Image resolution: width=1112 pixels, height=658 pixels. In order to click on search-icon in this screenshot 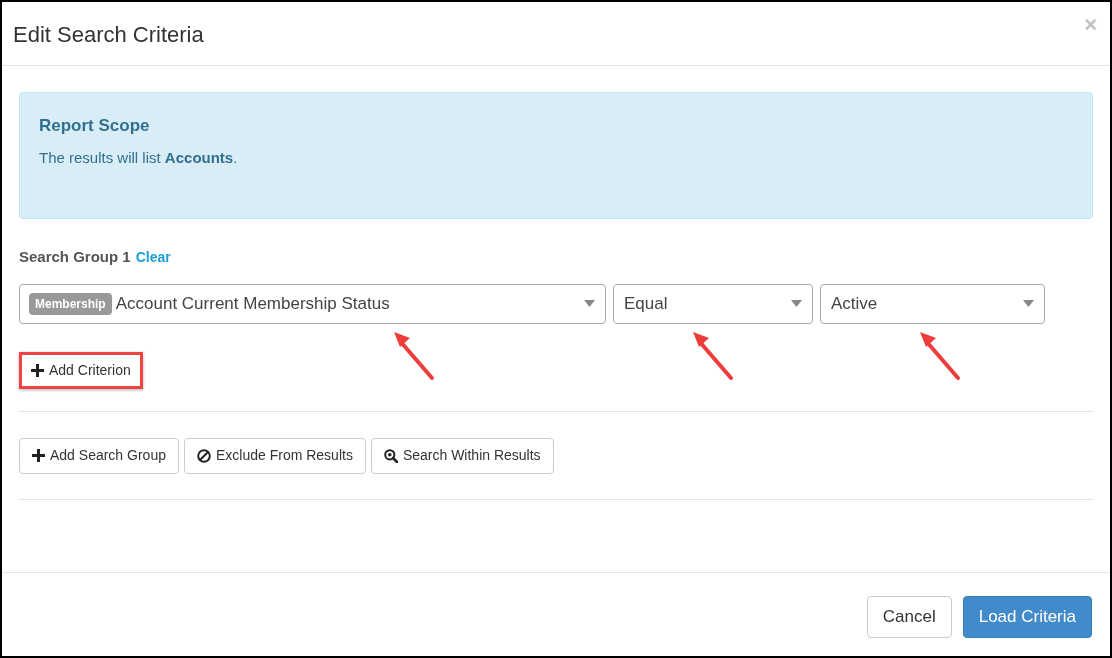, I will do `click(390, 455)`.